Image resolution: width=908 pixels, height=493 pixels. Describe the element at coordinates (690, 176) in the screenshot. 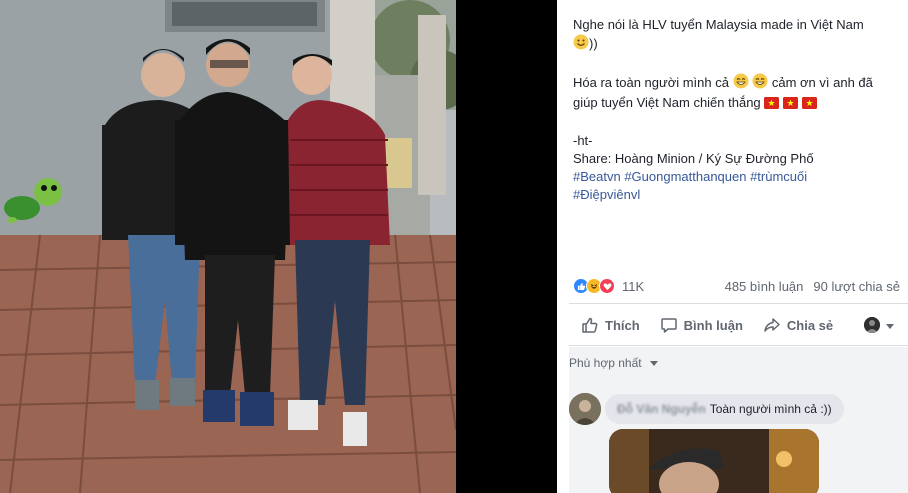

I see `hashtag-links: #Beatvn #Guongmatthanquen #trùmcuối` at that location.